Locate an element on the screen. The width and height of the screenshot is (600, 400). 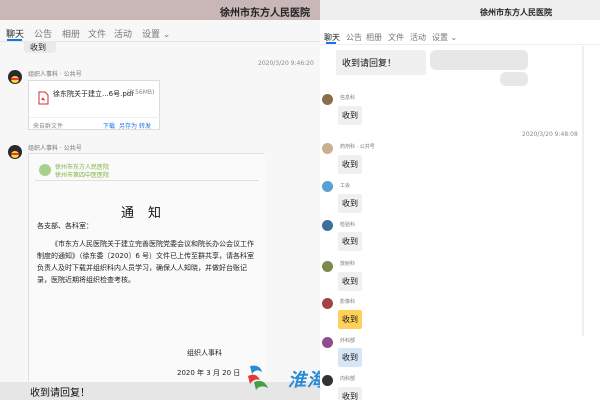
sender-name: 放射科 is located at coordinates (348, 264).